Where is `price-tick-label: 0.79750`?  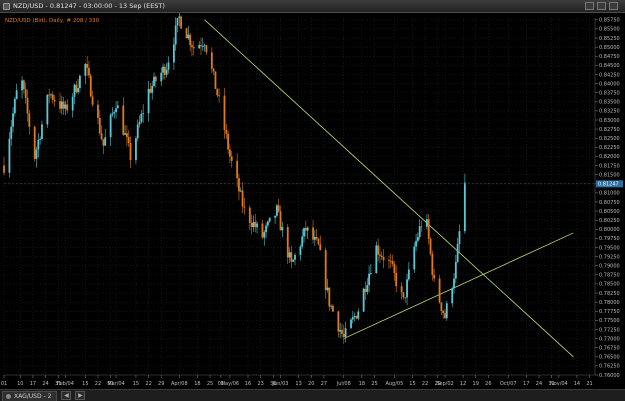
price-tick-label: 0.79750 is located at coordinates (609, 239).